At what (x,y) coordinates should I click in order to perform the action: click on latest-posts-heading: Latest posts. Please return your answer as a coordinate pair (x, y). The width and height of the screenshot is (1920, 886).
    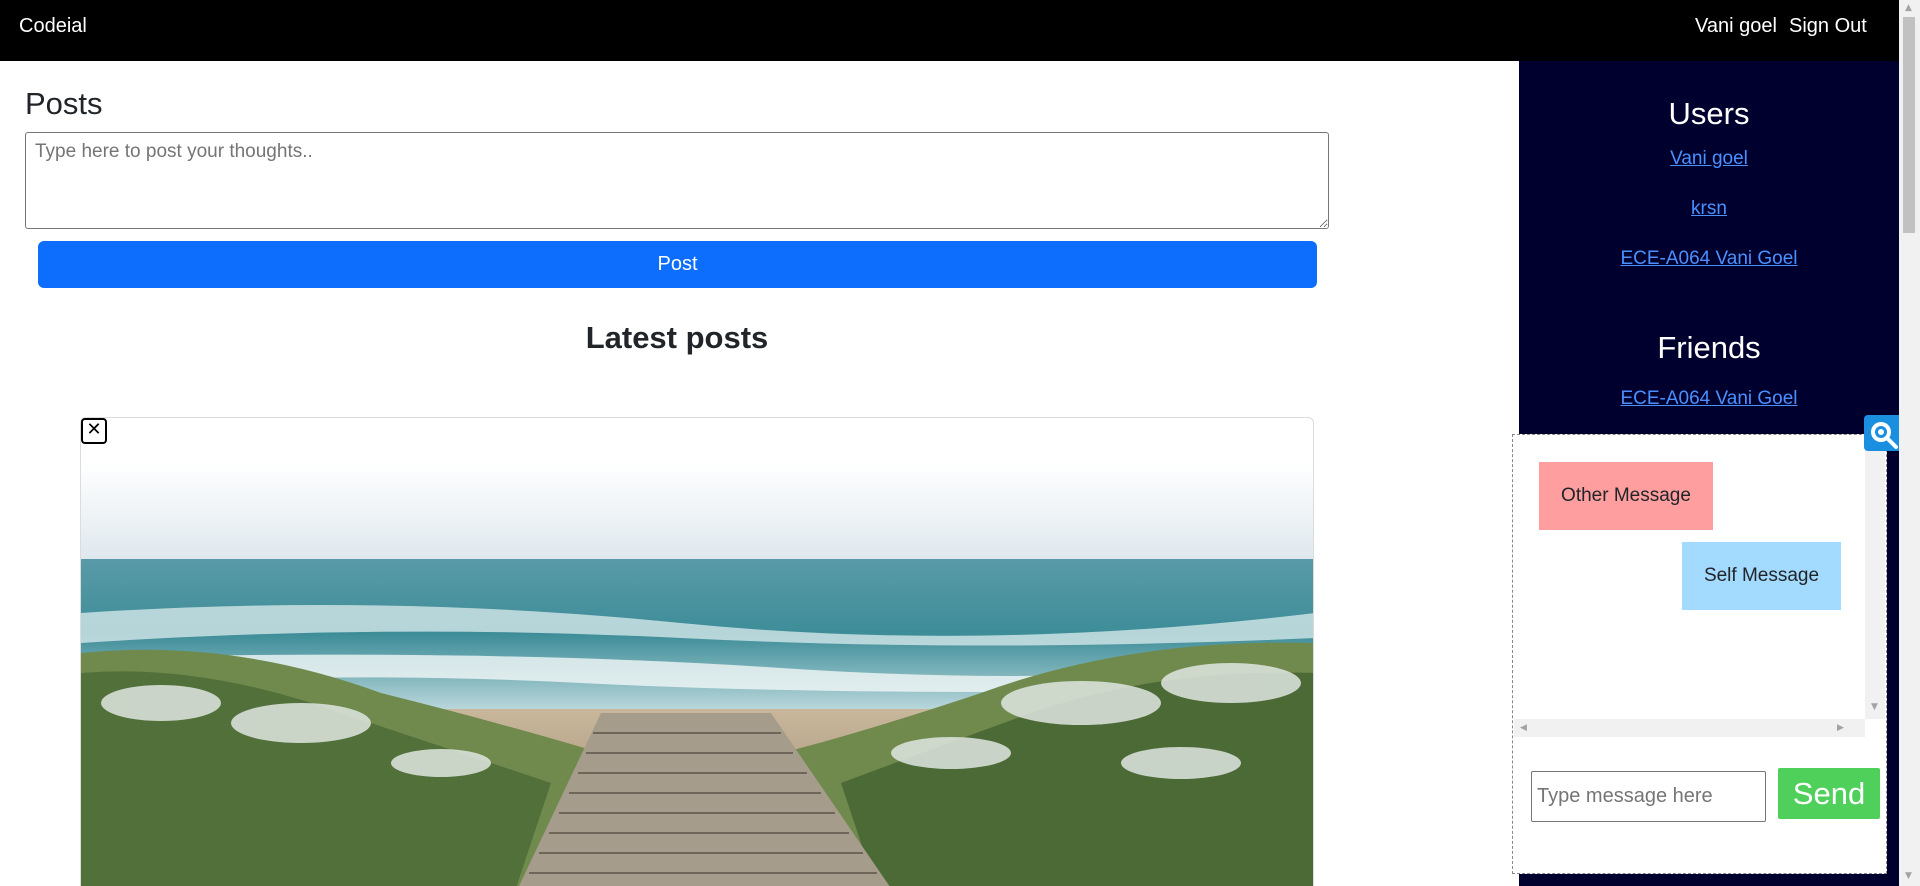
    Looking at the image, I should click on (677, 337).